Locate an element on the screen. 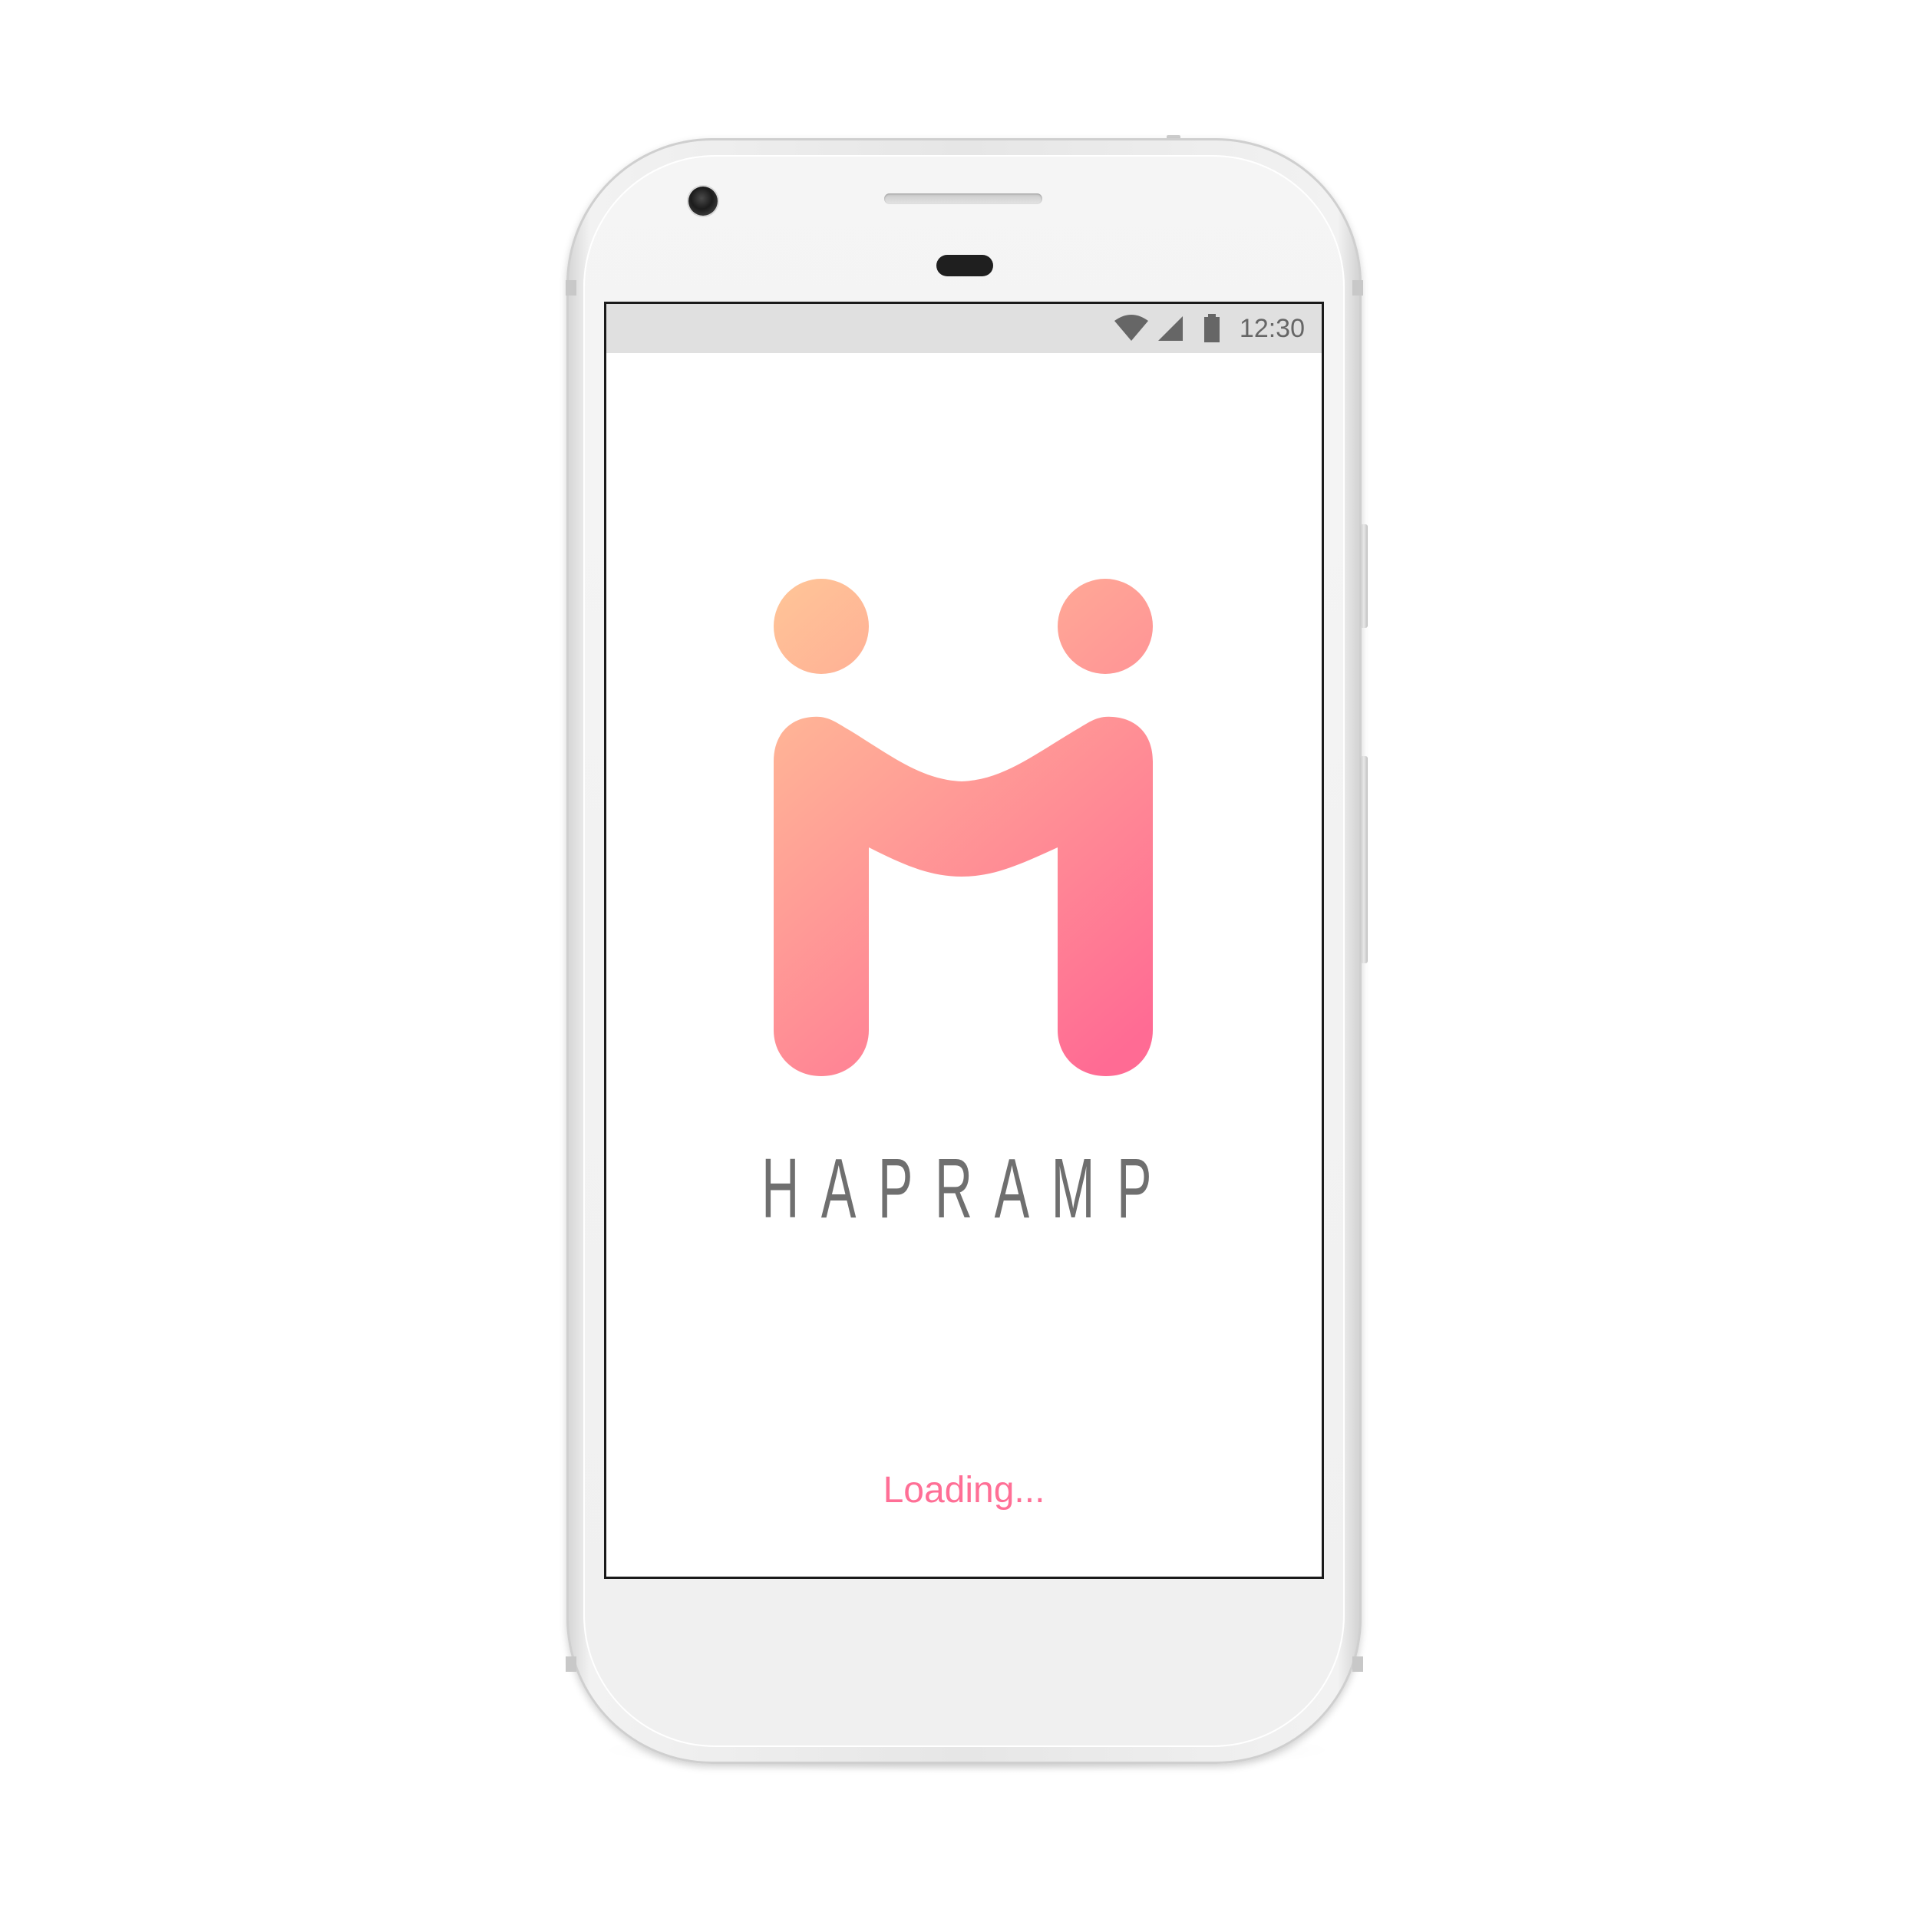 The height and width of the screenshot is (1932, 1928). logo-m-shape is located at coordinates (964, 896).